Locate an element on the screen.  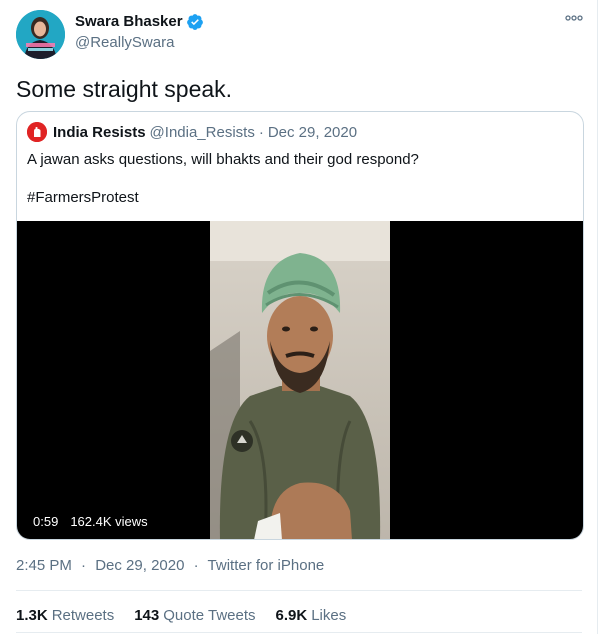
likes-count: 6.9K is located at coordinates (291, 615).